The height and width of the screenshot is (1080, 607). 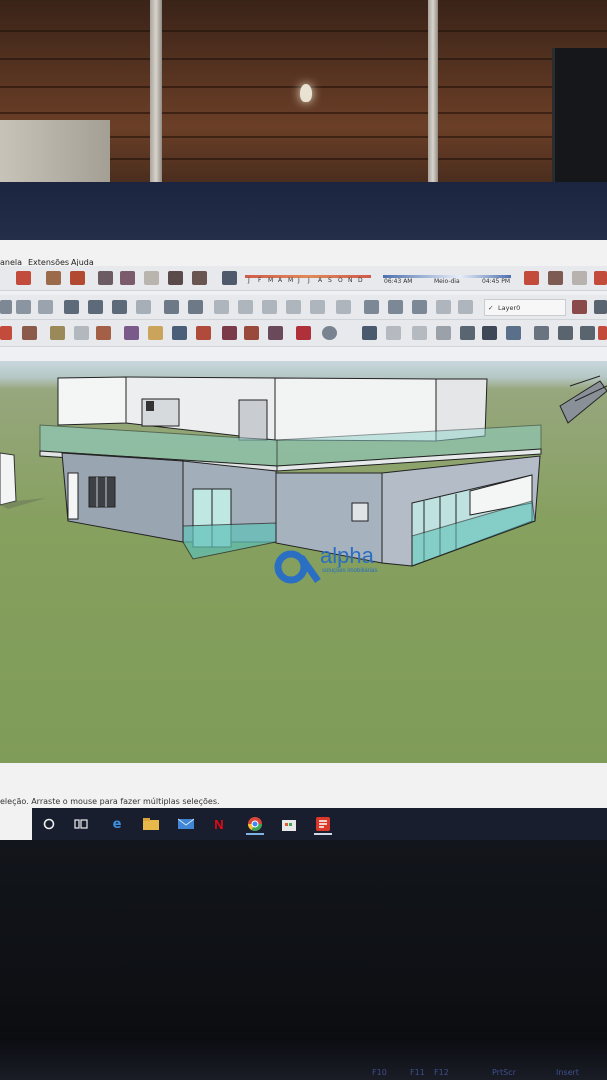 What do you see at coordinates (219, 824) in the screenshot?
I see `netflix-icon: N` at bounding box center [219, 824].